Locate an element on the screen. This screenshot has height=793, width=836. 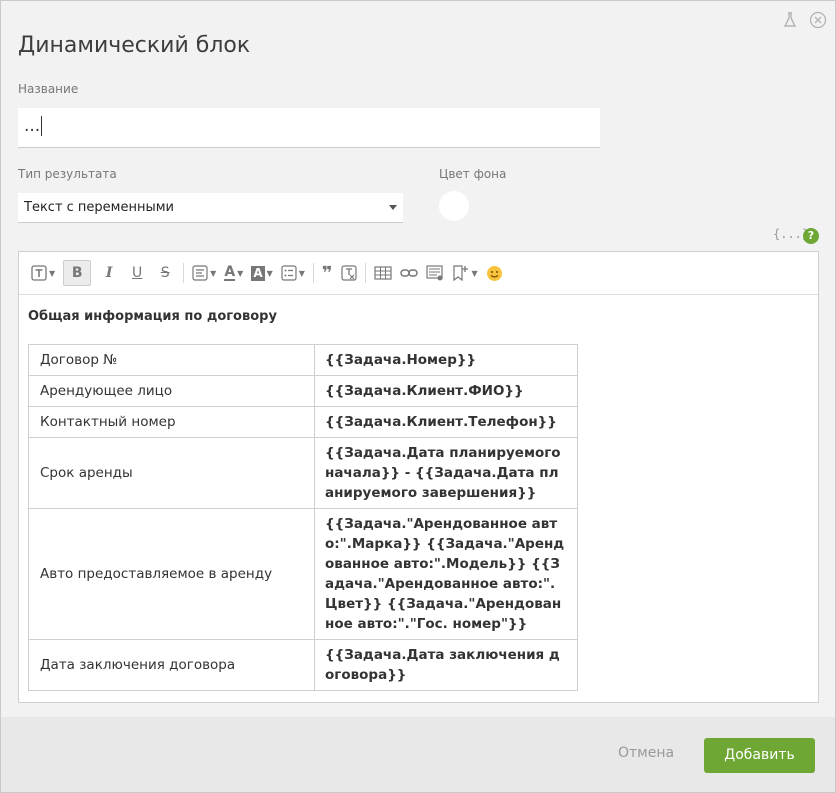
close-icon is located at coordinates (818, 20).